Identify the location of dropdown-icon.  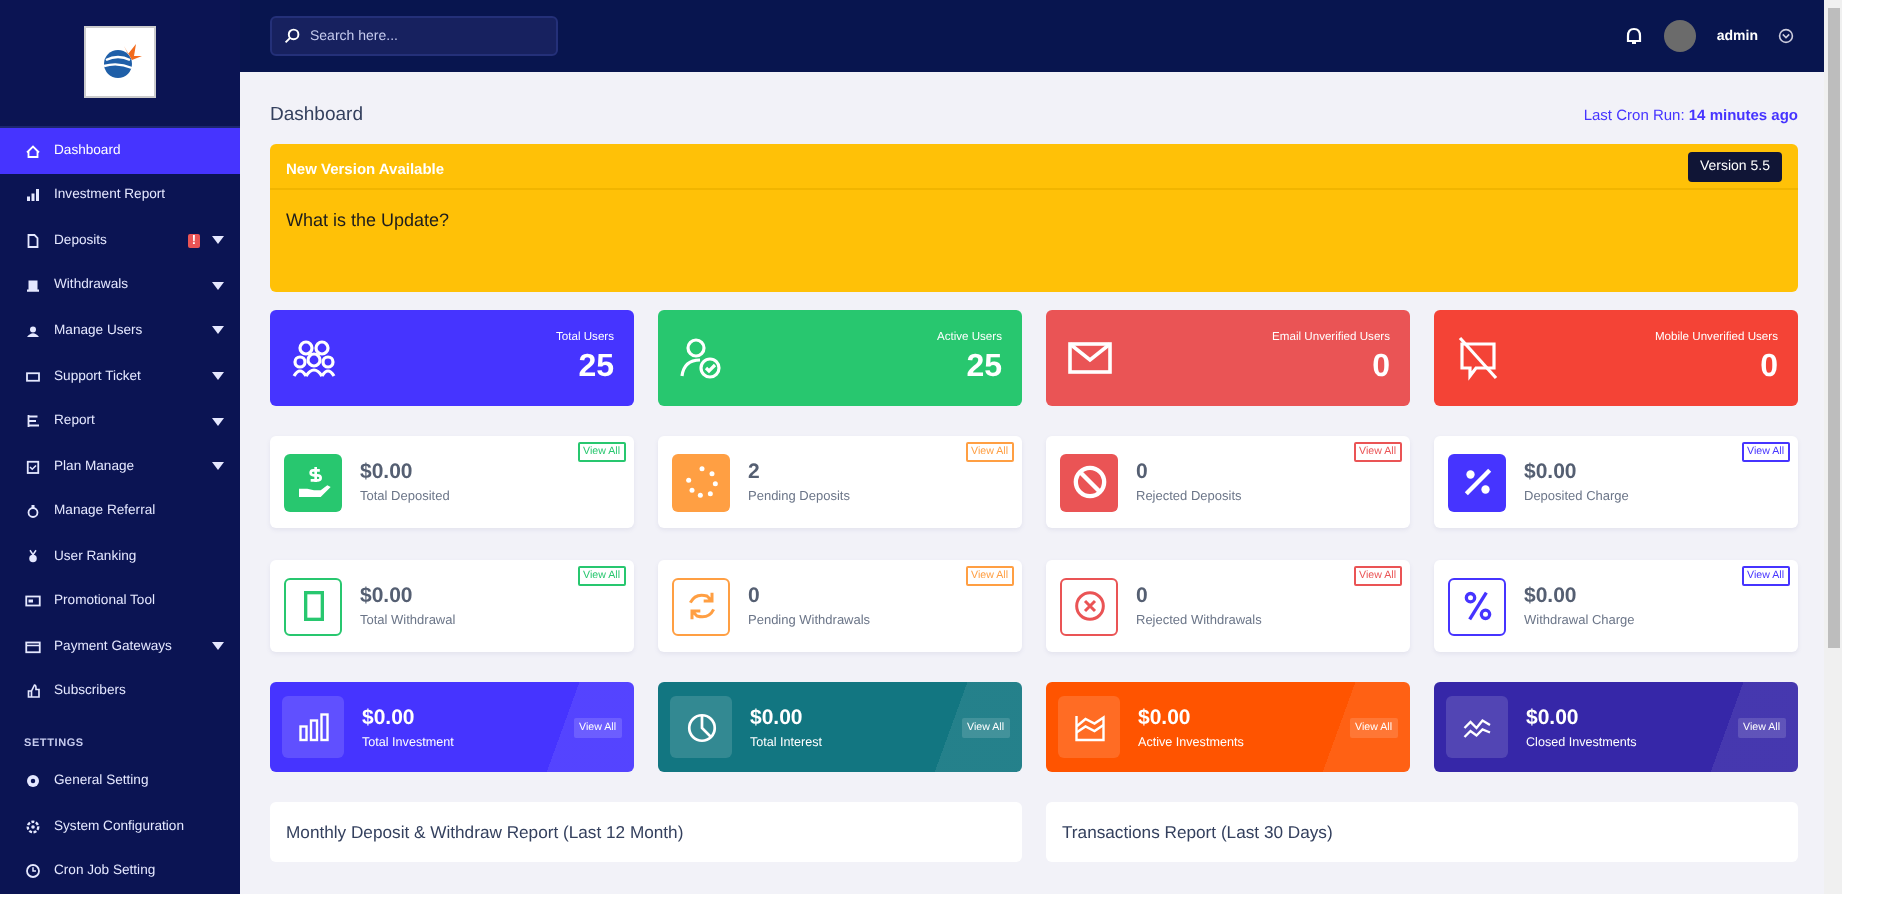
(1786, 36).